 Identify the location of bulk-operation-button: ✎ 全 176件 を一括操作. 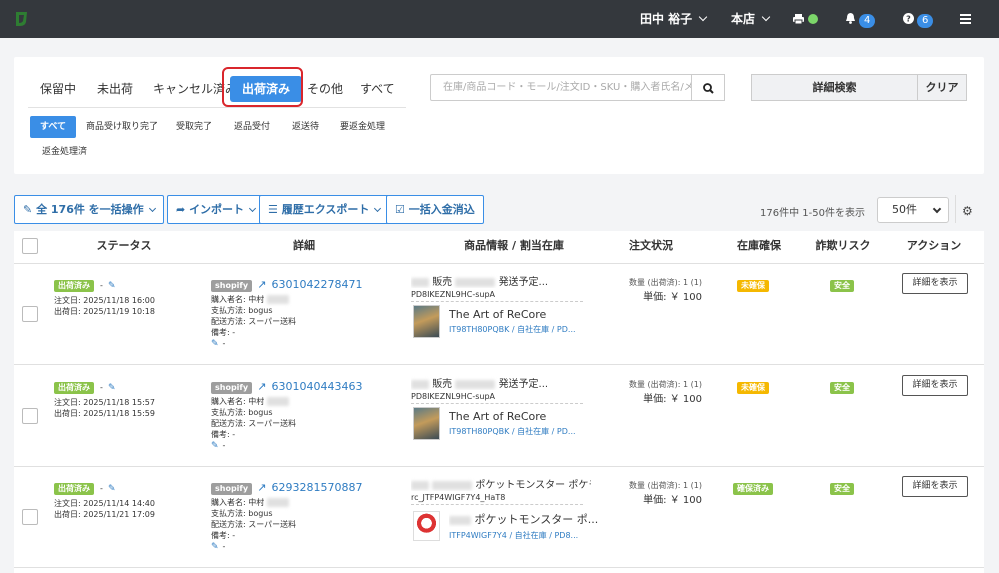
(89, 209).